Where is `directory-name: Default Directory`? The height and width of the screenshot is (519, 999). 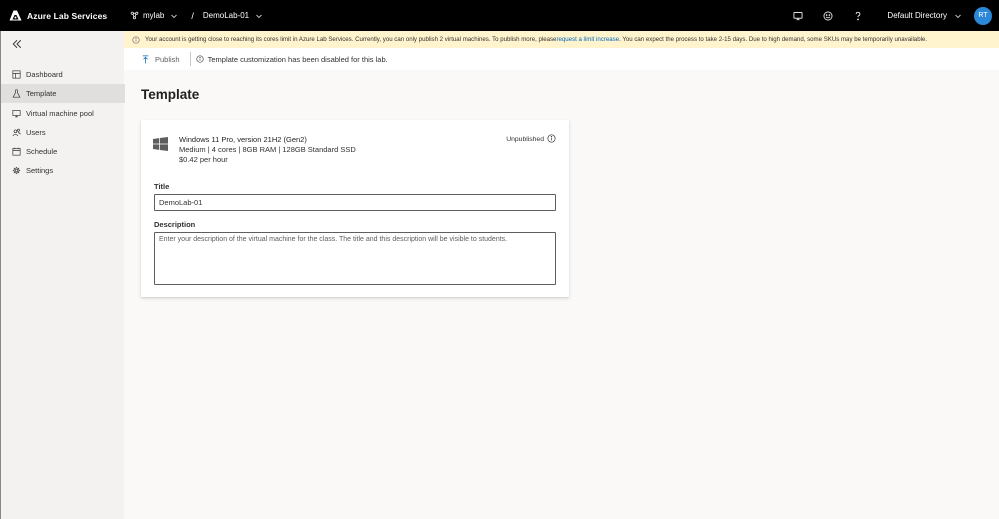
directory-name: Default Directory is located at coordinates (917, 15).